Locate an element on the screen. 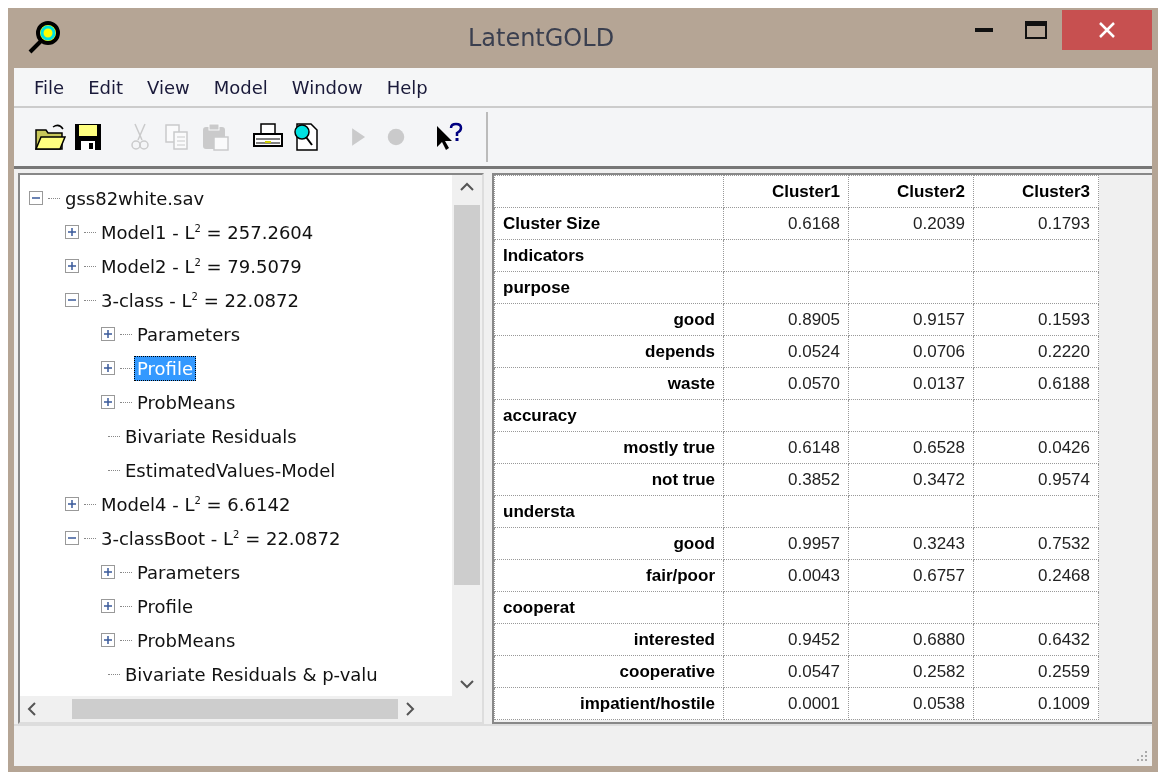  table-cell: 0.3243 is located at coordinates (911, 543).